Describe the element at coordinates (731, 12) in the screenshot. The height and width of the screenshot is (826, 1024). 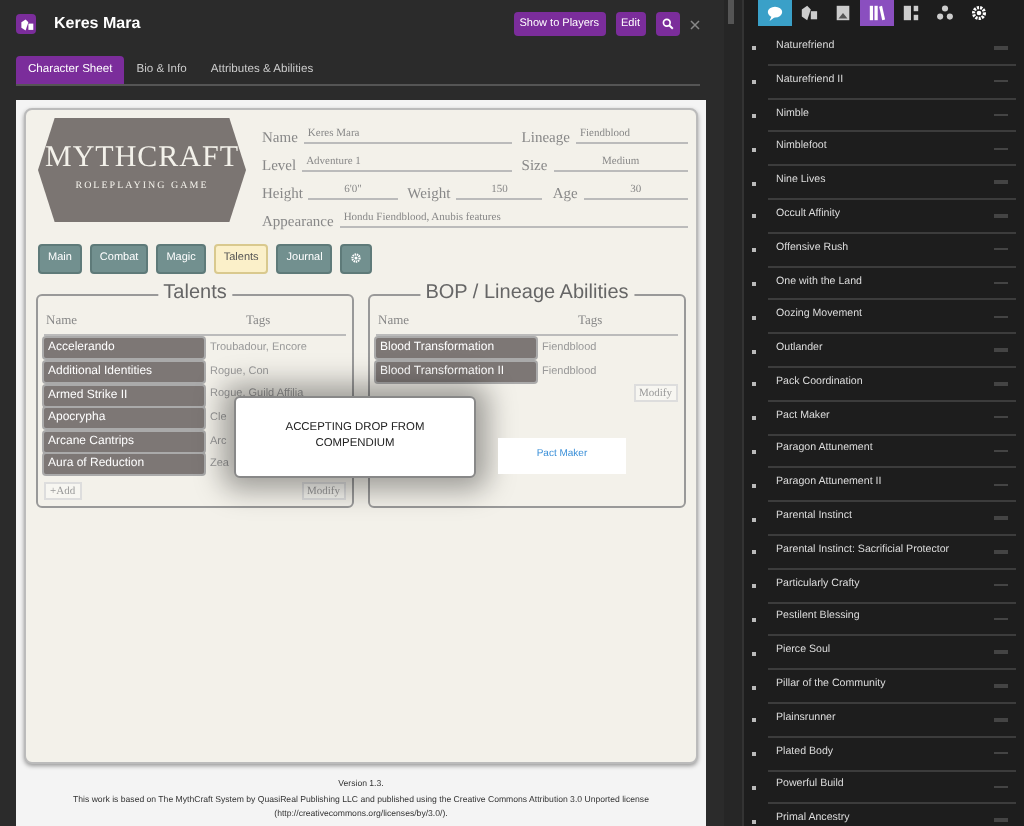
I see `scrollbar-thumb` at that location.